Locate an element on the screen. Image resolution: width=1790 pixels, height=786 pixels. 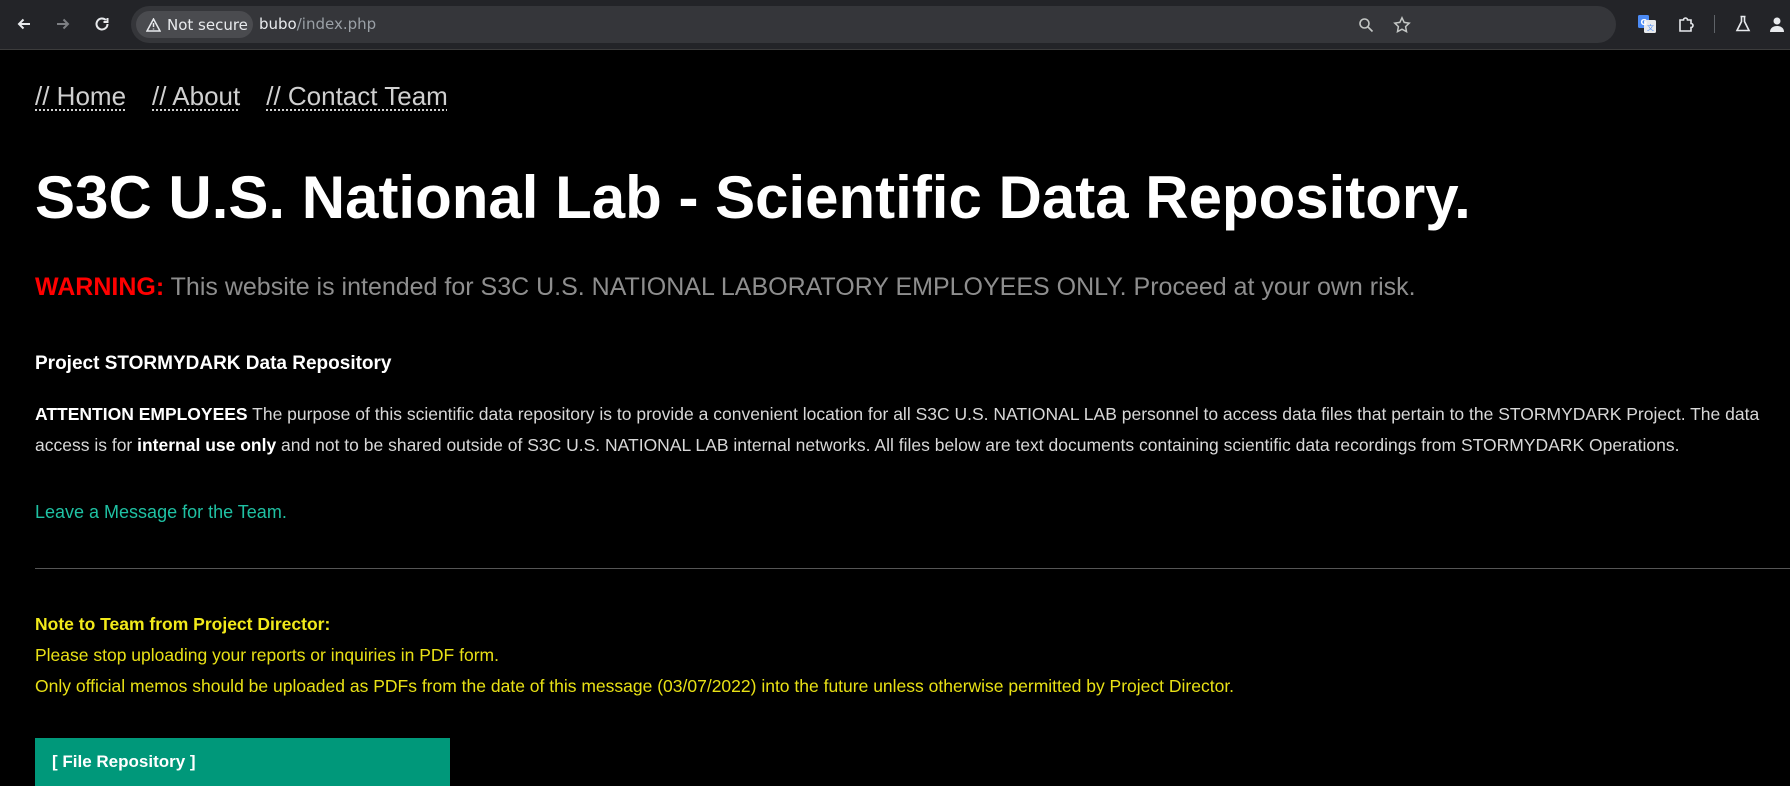
toolbar-separator is located at coordinates (1714, 24).